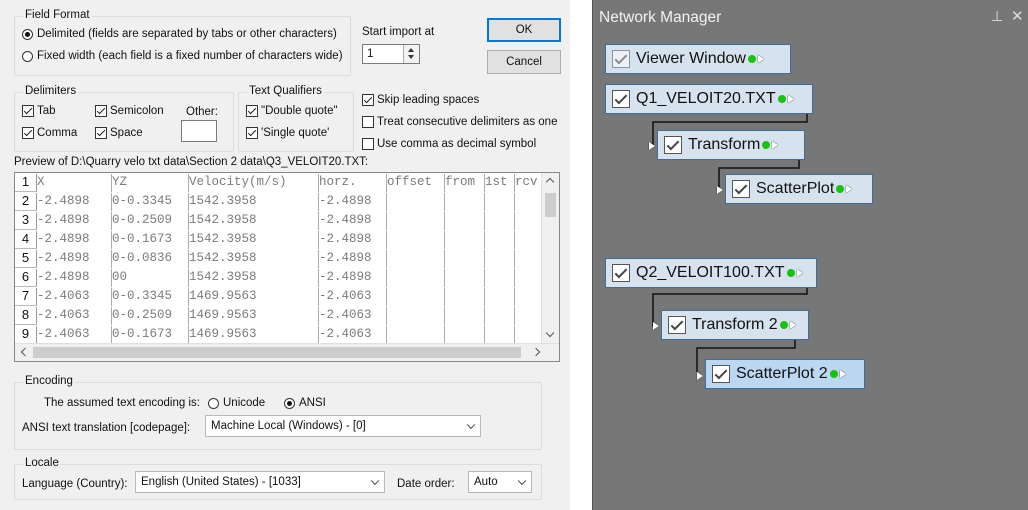  Describe the element at coordinates (550, 182) in the screenshot. I see `scroll-up-icon` at that location.